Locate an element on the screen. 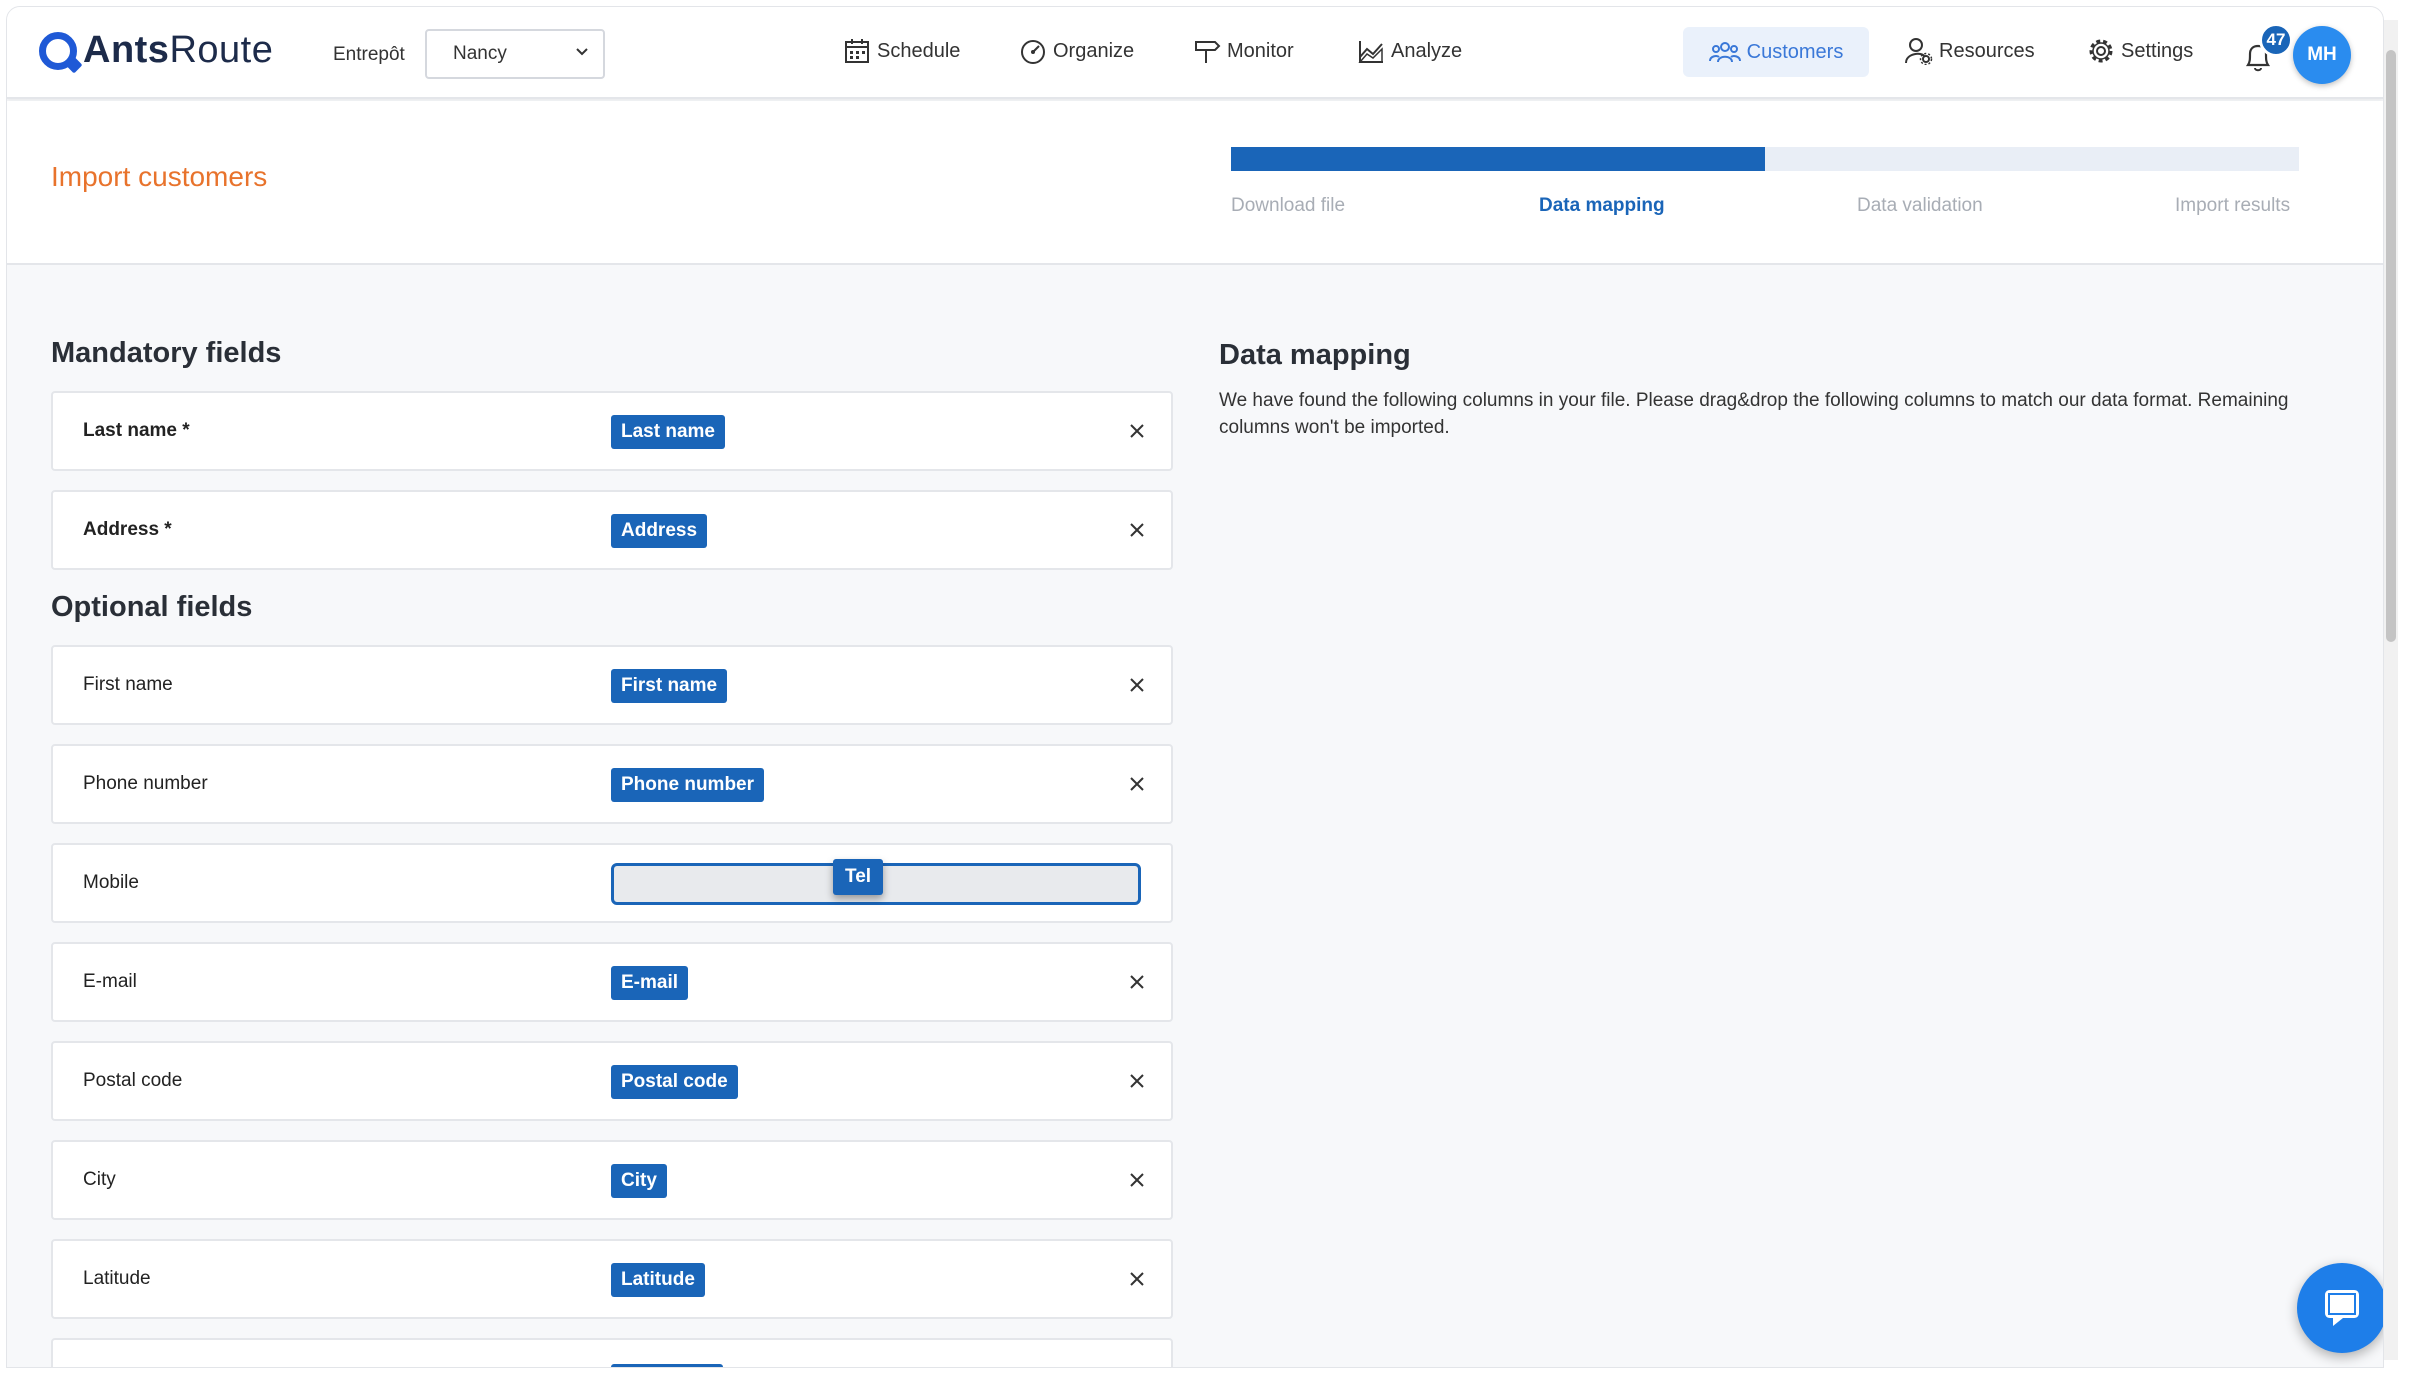 Image resolution: width=2409 pixels, height=1374 pixels. field-row-address: Address * Address is located at coordinates (612, 530).